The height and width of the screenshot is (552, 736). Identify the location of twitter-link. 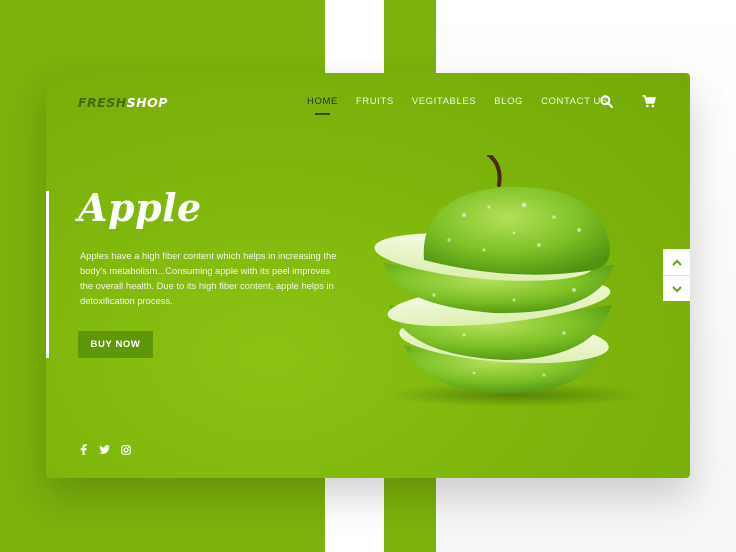
(104, 449).